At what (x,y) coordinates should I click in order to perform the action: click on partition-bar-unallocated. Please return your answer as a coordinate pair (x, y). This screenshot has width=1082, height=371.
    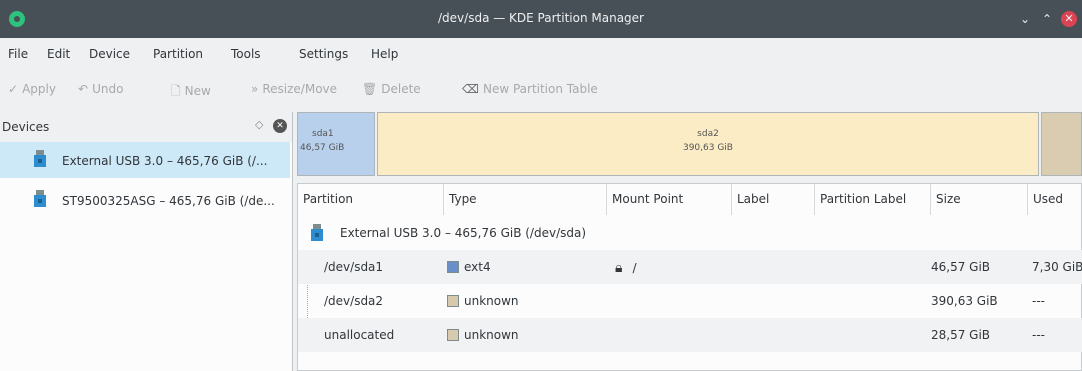
    Looking at the image, I should click on (1061, 144).